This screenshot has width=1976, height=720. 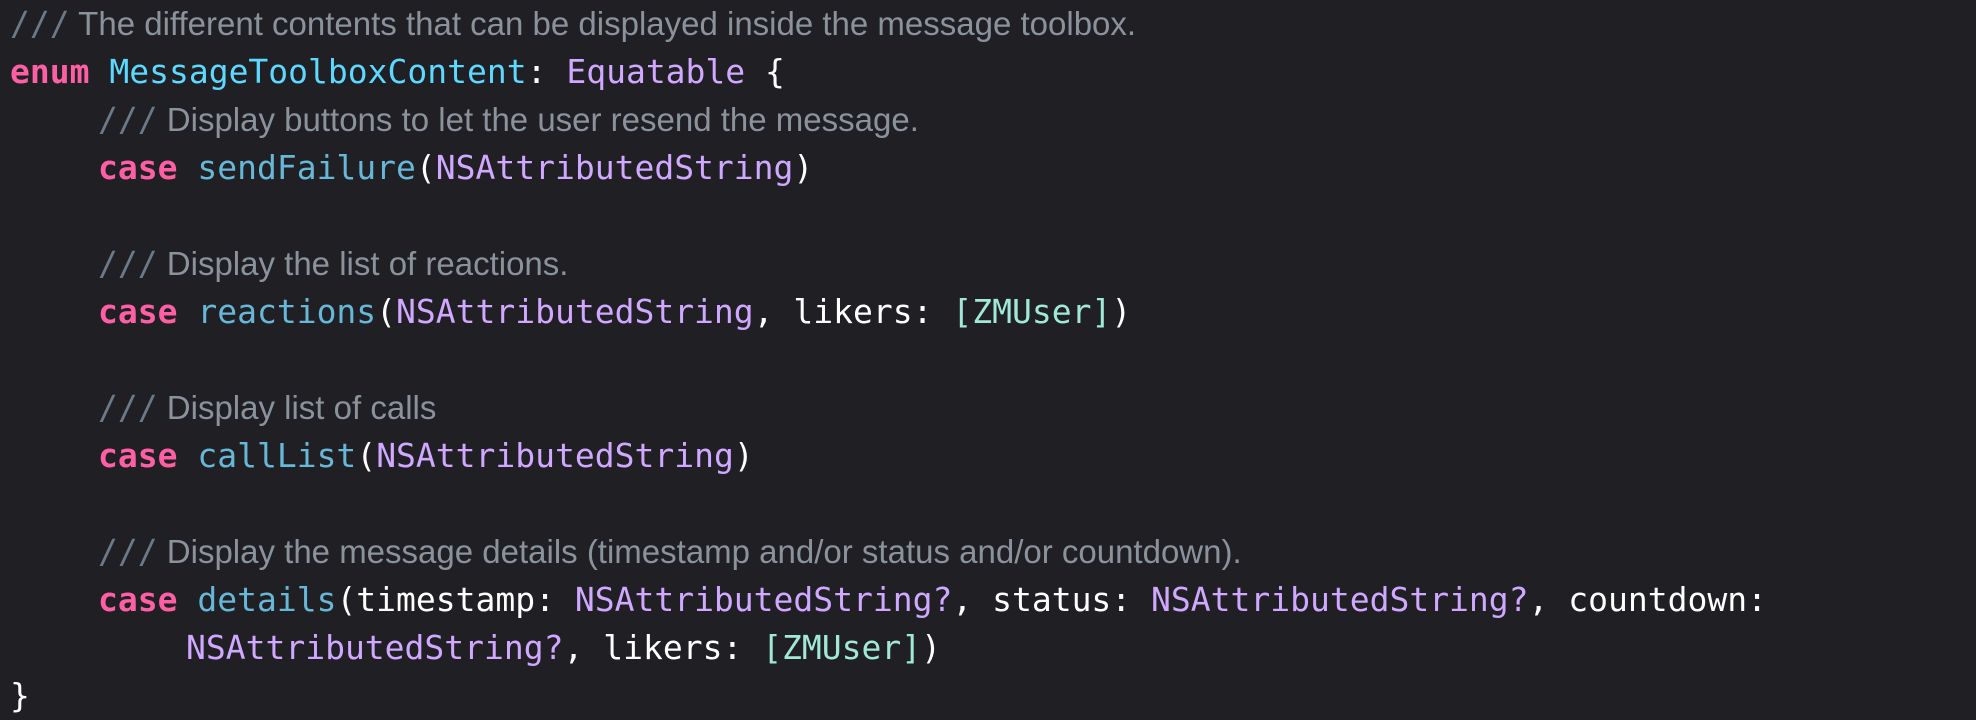 What do you see at coordinates (1647, 599) in the screenshot?
I see `separator: , countdown:` at bounding box center [1647, 599].